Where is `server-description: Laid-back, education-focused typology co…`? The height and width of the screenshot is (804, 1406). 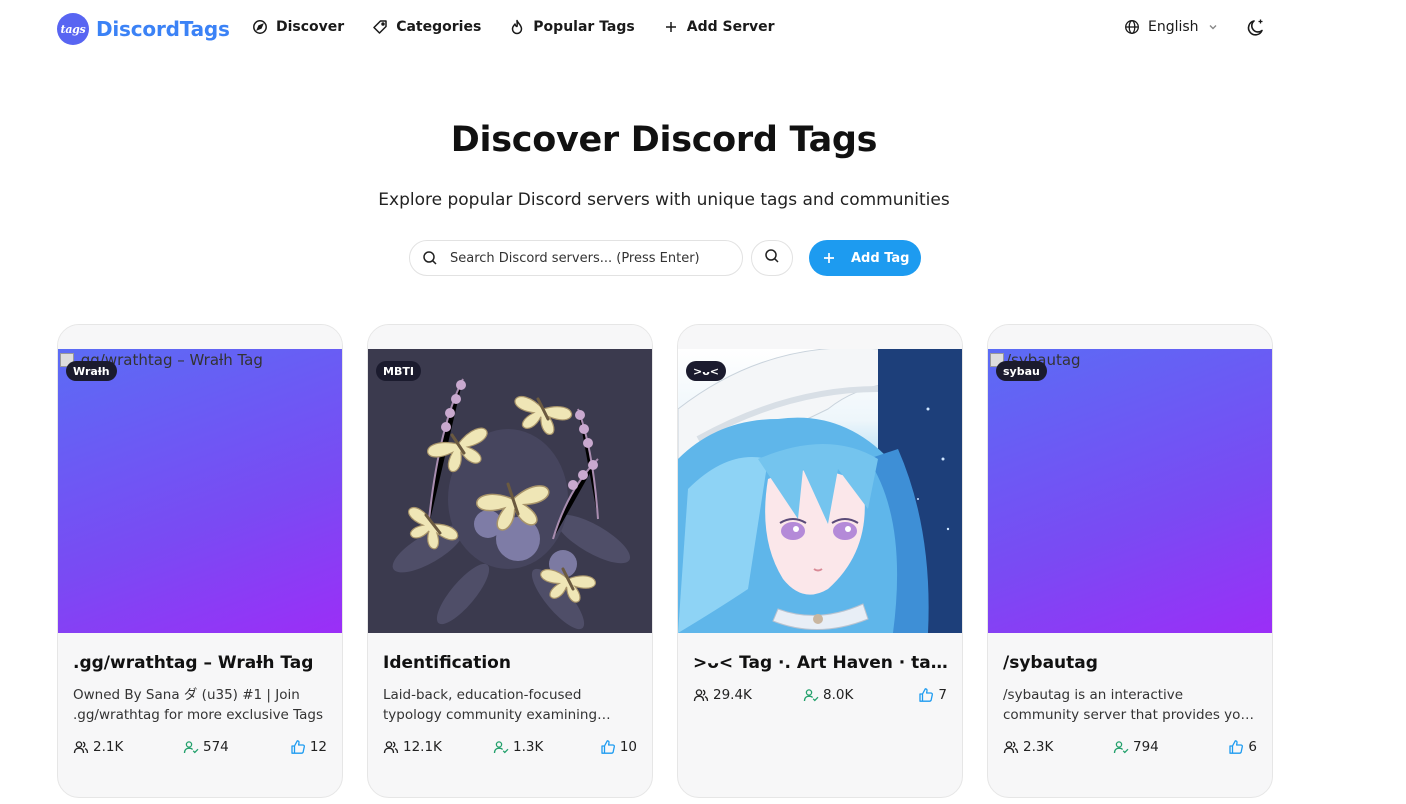
server-description: Laid-back, education-focused typology co… is located at coordinates (490, 705).